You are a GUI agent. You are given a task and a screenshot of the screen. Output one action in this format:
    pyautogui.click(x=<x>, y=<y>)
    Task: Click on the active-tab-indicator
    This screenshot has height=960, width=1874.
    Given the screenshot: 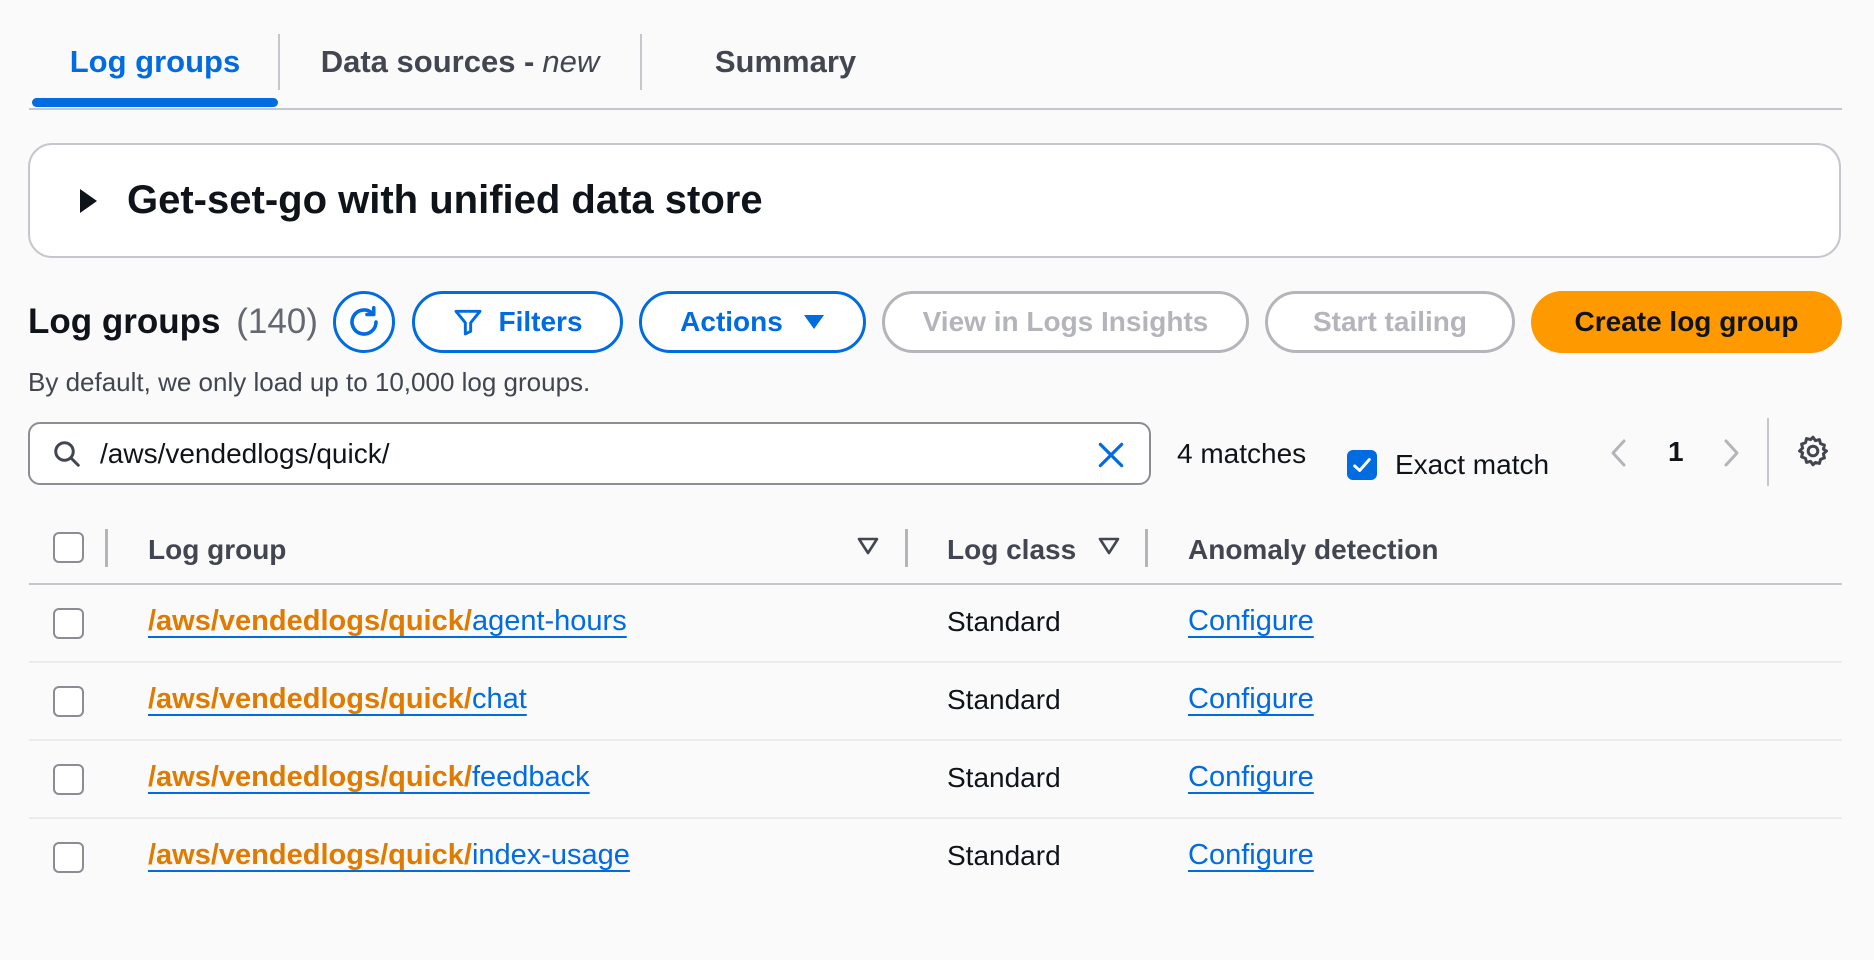 What is the action you would take?
    pyautogui.click(x=155, y=102)
    